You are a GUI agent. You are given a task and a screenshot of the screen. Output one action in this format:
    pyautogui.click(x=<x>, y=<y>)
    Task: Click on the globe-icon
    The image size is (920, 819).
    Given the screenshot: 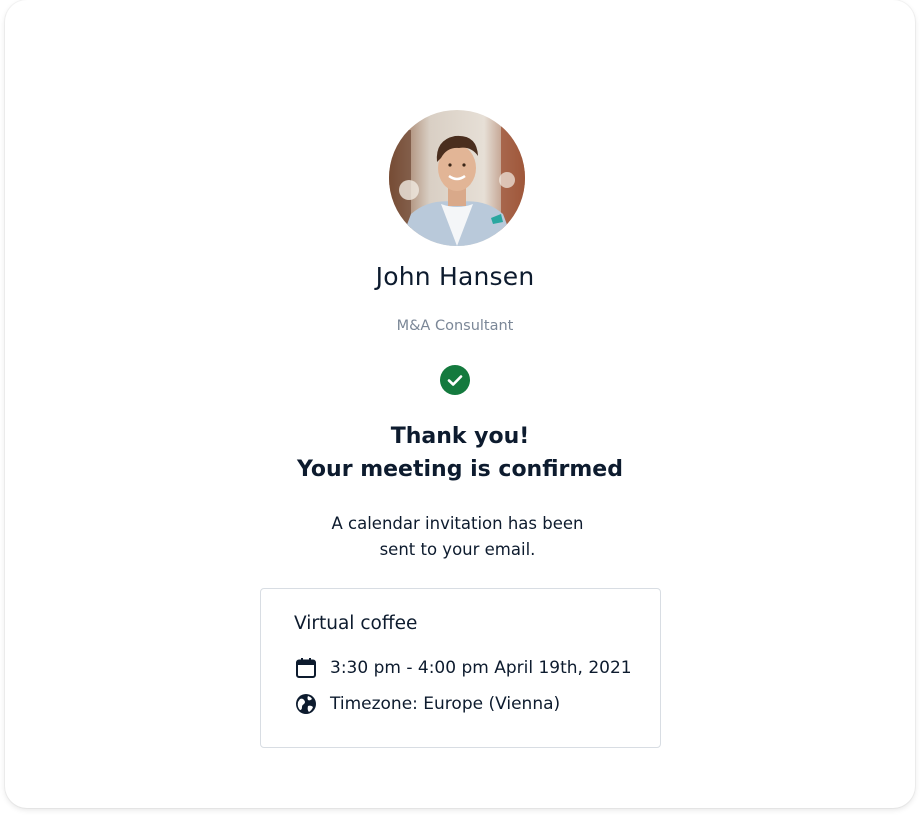 What is the action you would take?
    pyautogui.click(x=306, y=704)
    